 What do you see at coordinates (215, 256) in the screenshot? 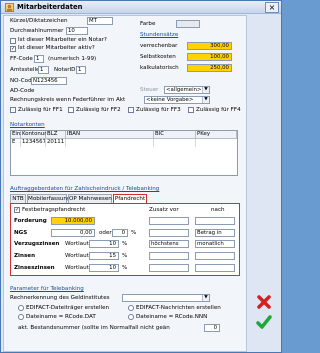
I see `zinsen-nach-input` at bounding box center [215, 256].